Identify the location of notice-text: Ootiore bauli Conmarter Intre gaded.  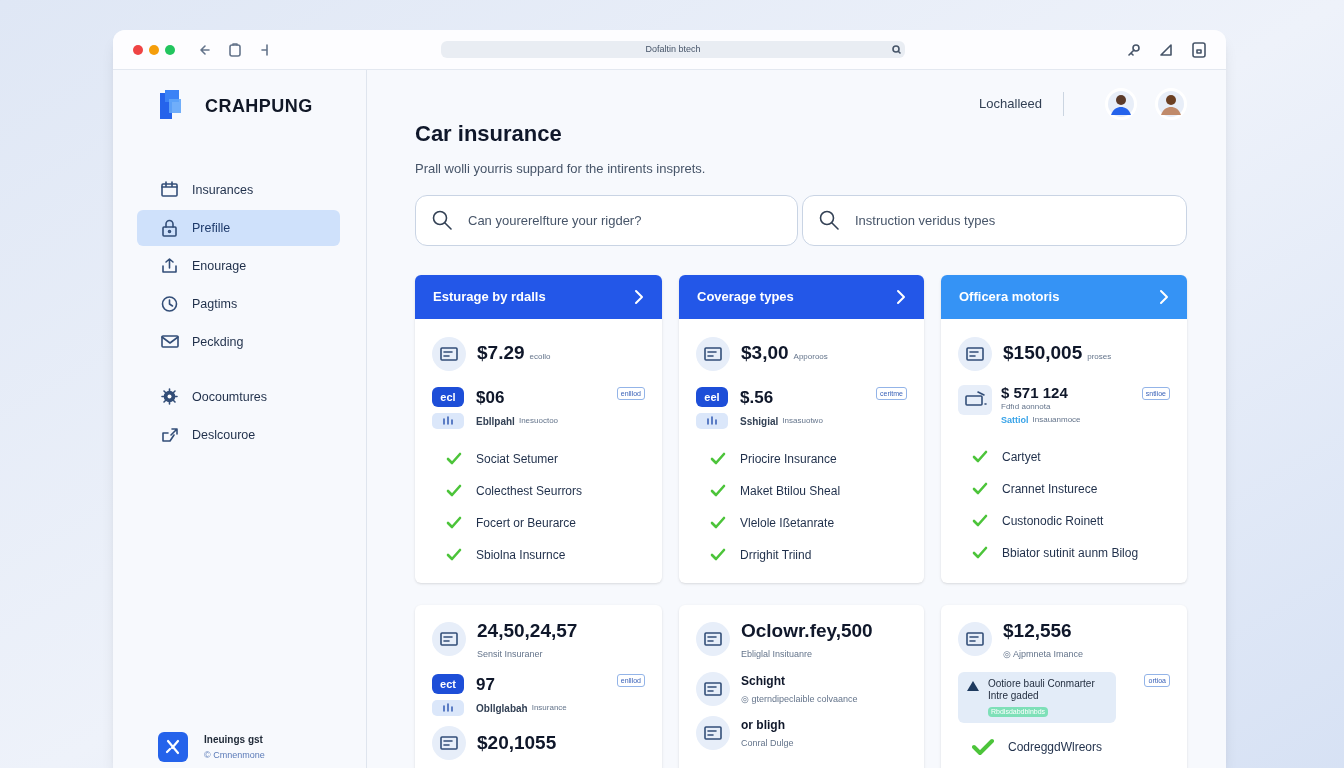
(1042, 689).